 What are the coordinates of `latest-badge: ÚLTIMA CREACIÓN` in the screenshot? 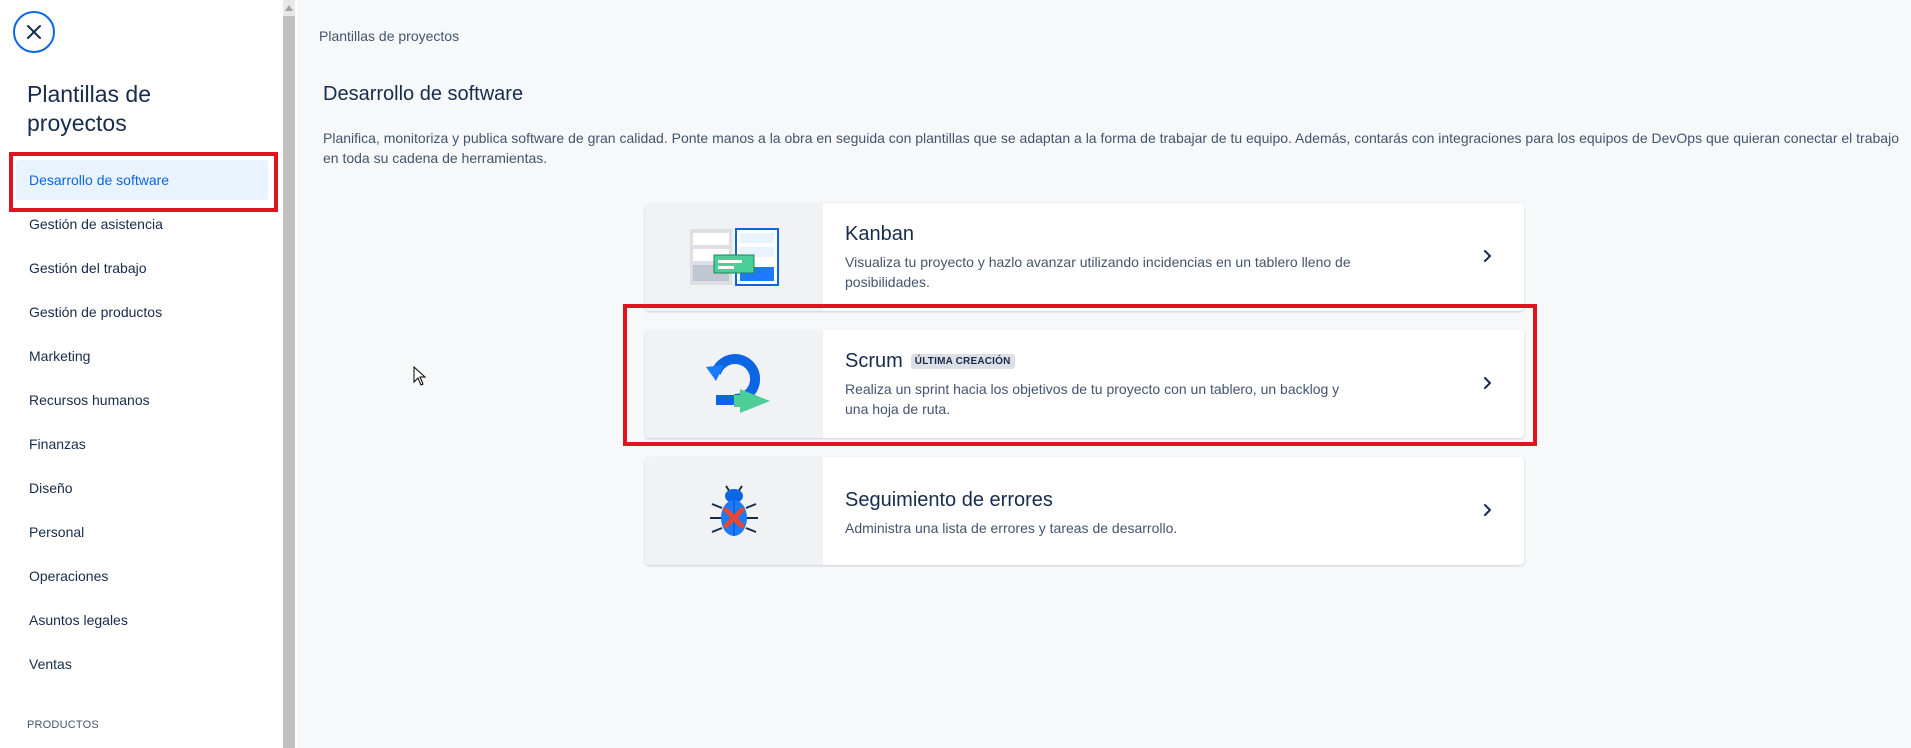 It's located at (962, 361).